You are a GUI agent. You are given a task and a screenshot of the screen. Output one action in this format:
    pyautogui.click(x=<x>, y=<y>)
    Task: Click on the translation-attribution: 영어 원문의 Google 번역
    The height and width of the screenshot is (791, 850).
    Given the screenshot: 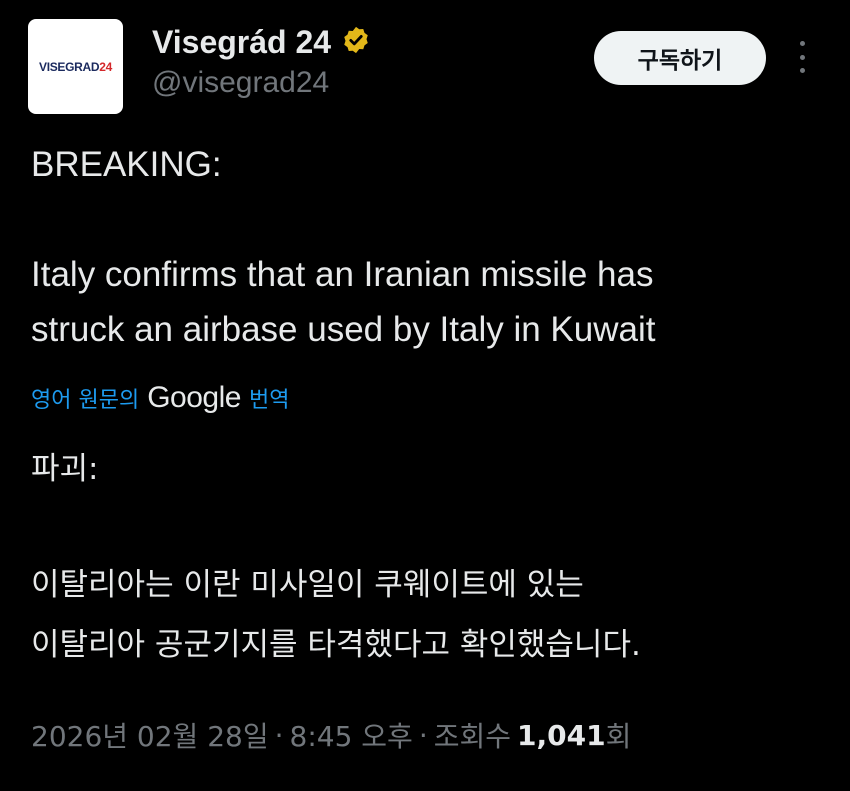 What is the action you would take?
    pyautogui.click(x=160, y=398)
    